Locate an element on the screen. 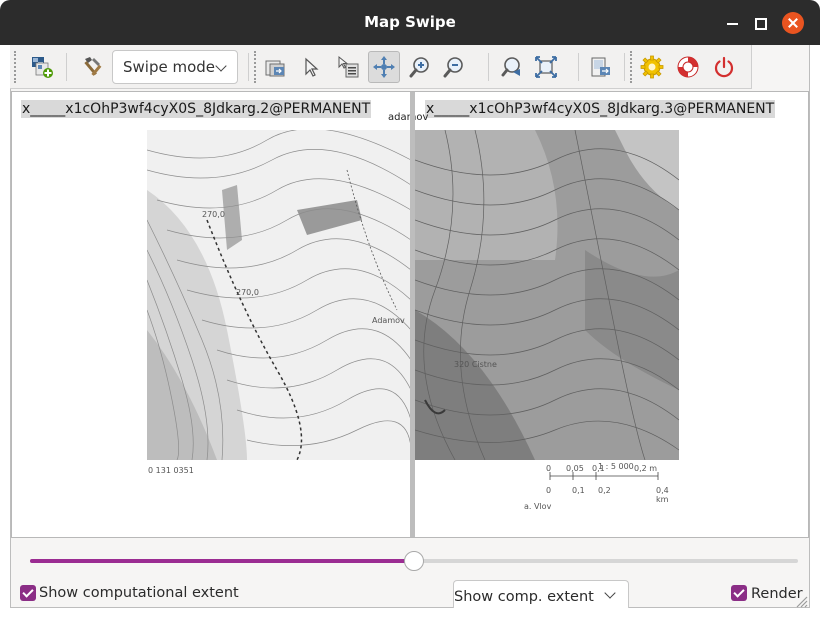 This screenshot has width=820, height=618. swipe-mode-combo: Swipe mode is located at coordinates (175, 67).